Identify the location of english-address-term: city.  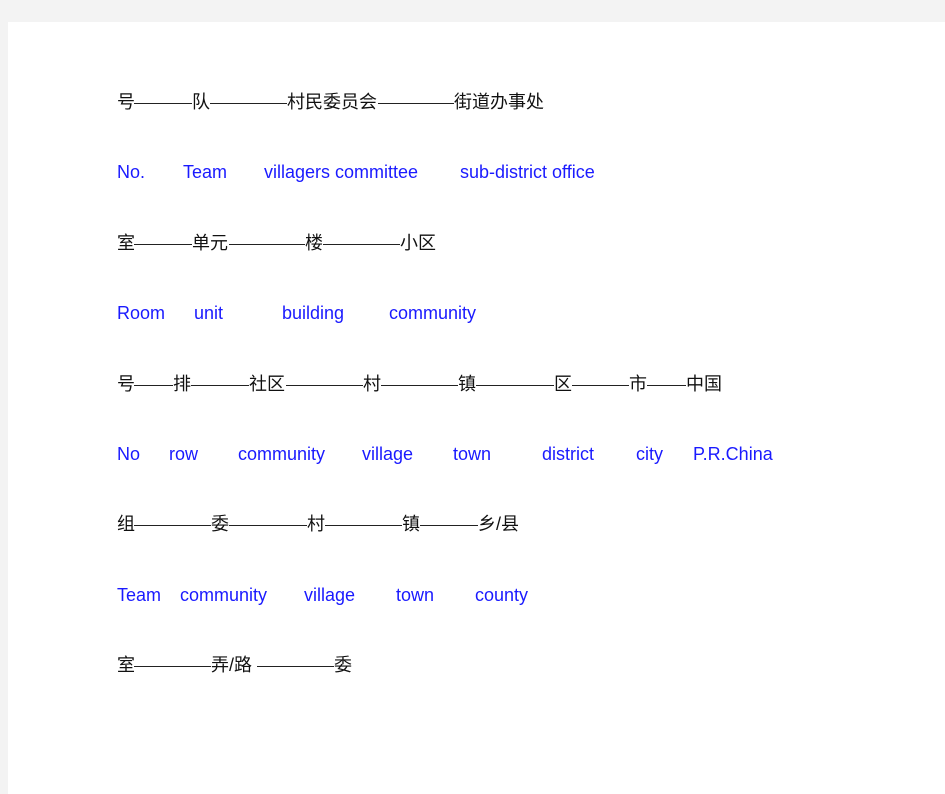
(649, 454).